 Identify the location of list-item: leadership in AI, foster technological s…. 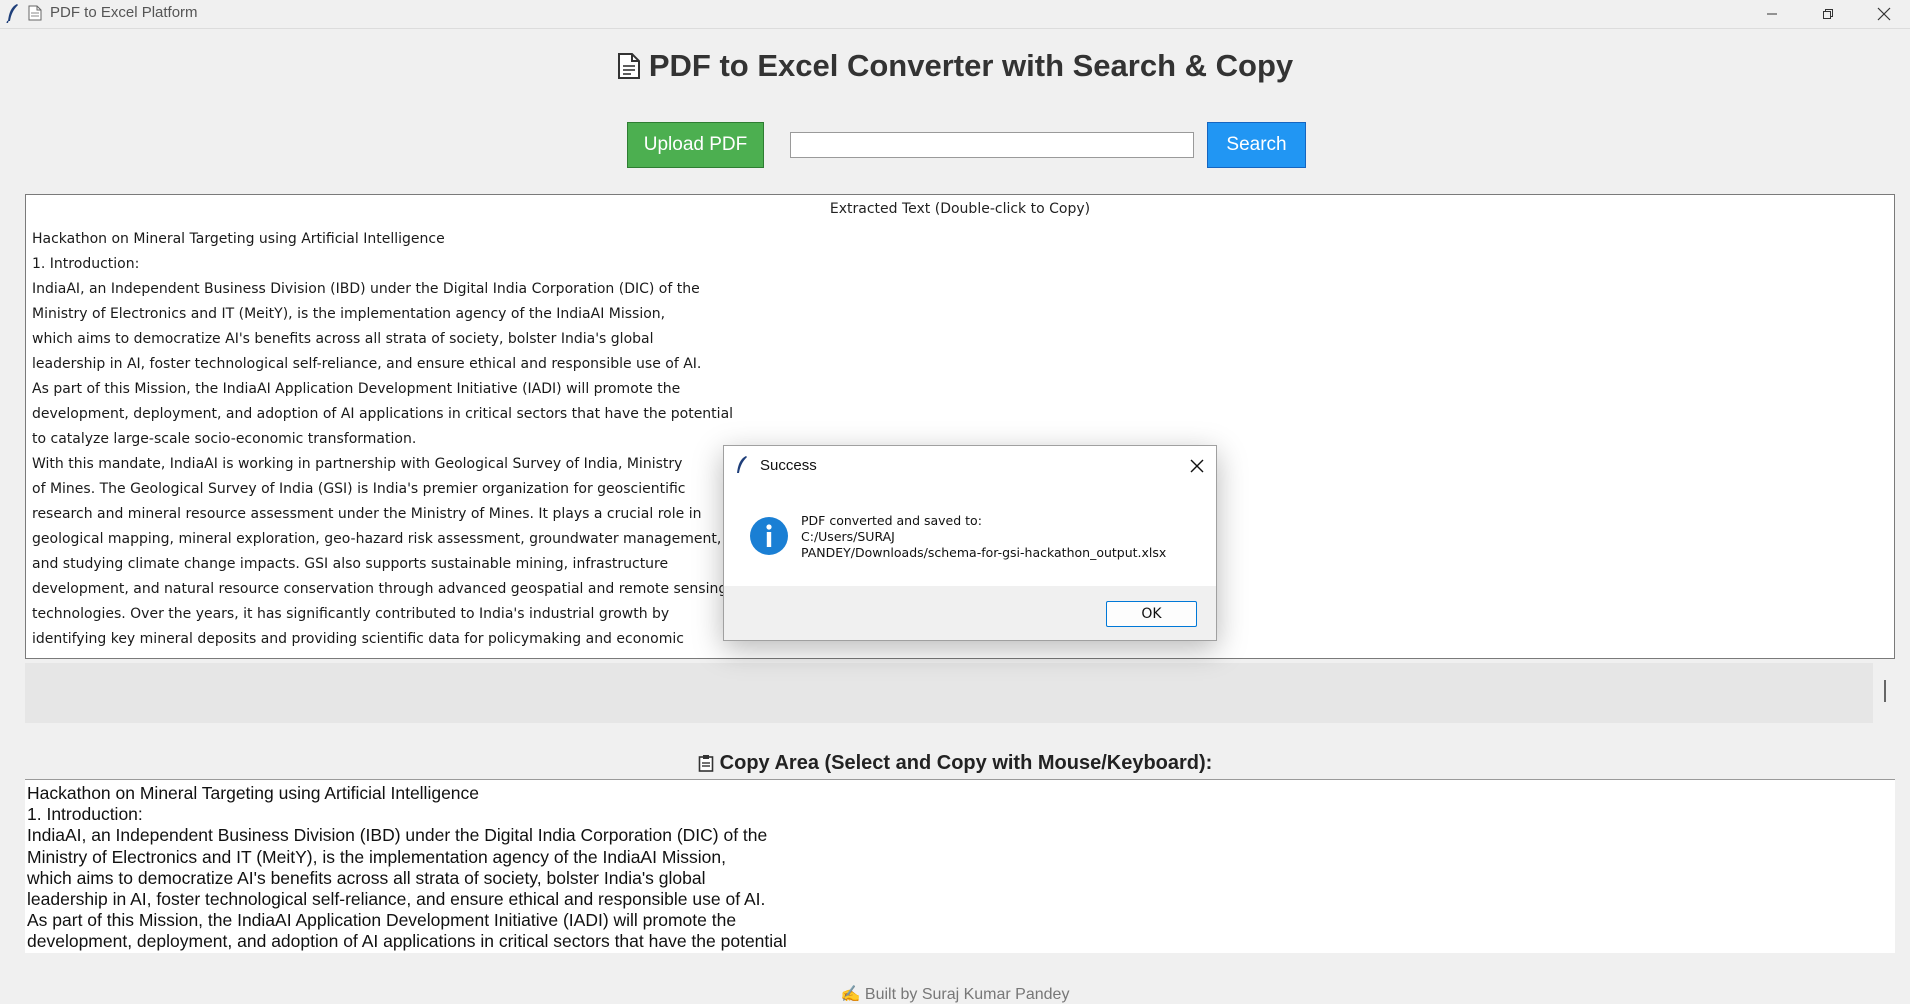
(382, 364).